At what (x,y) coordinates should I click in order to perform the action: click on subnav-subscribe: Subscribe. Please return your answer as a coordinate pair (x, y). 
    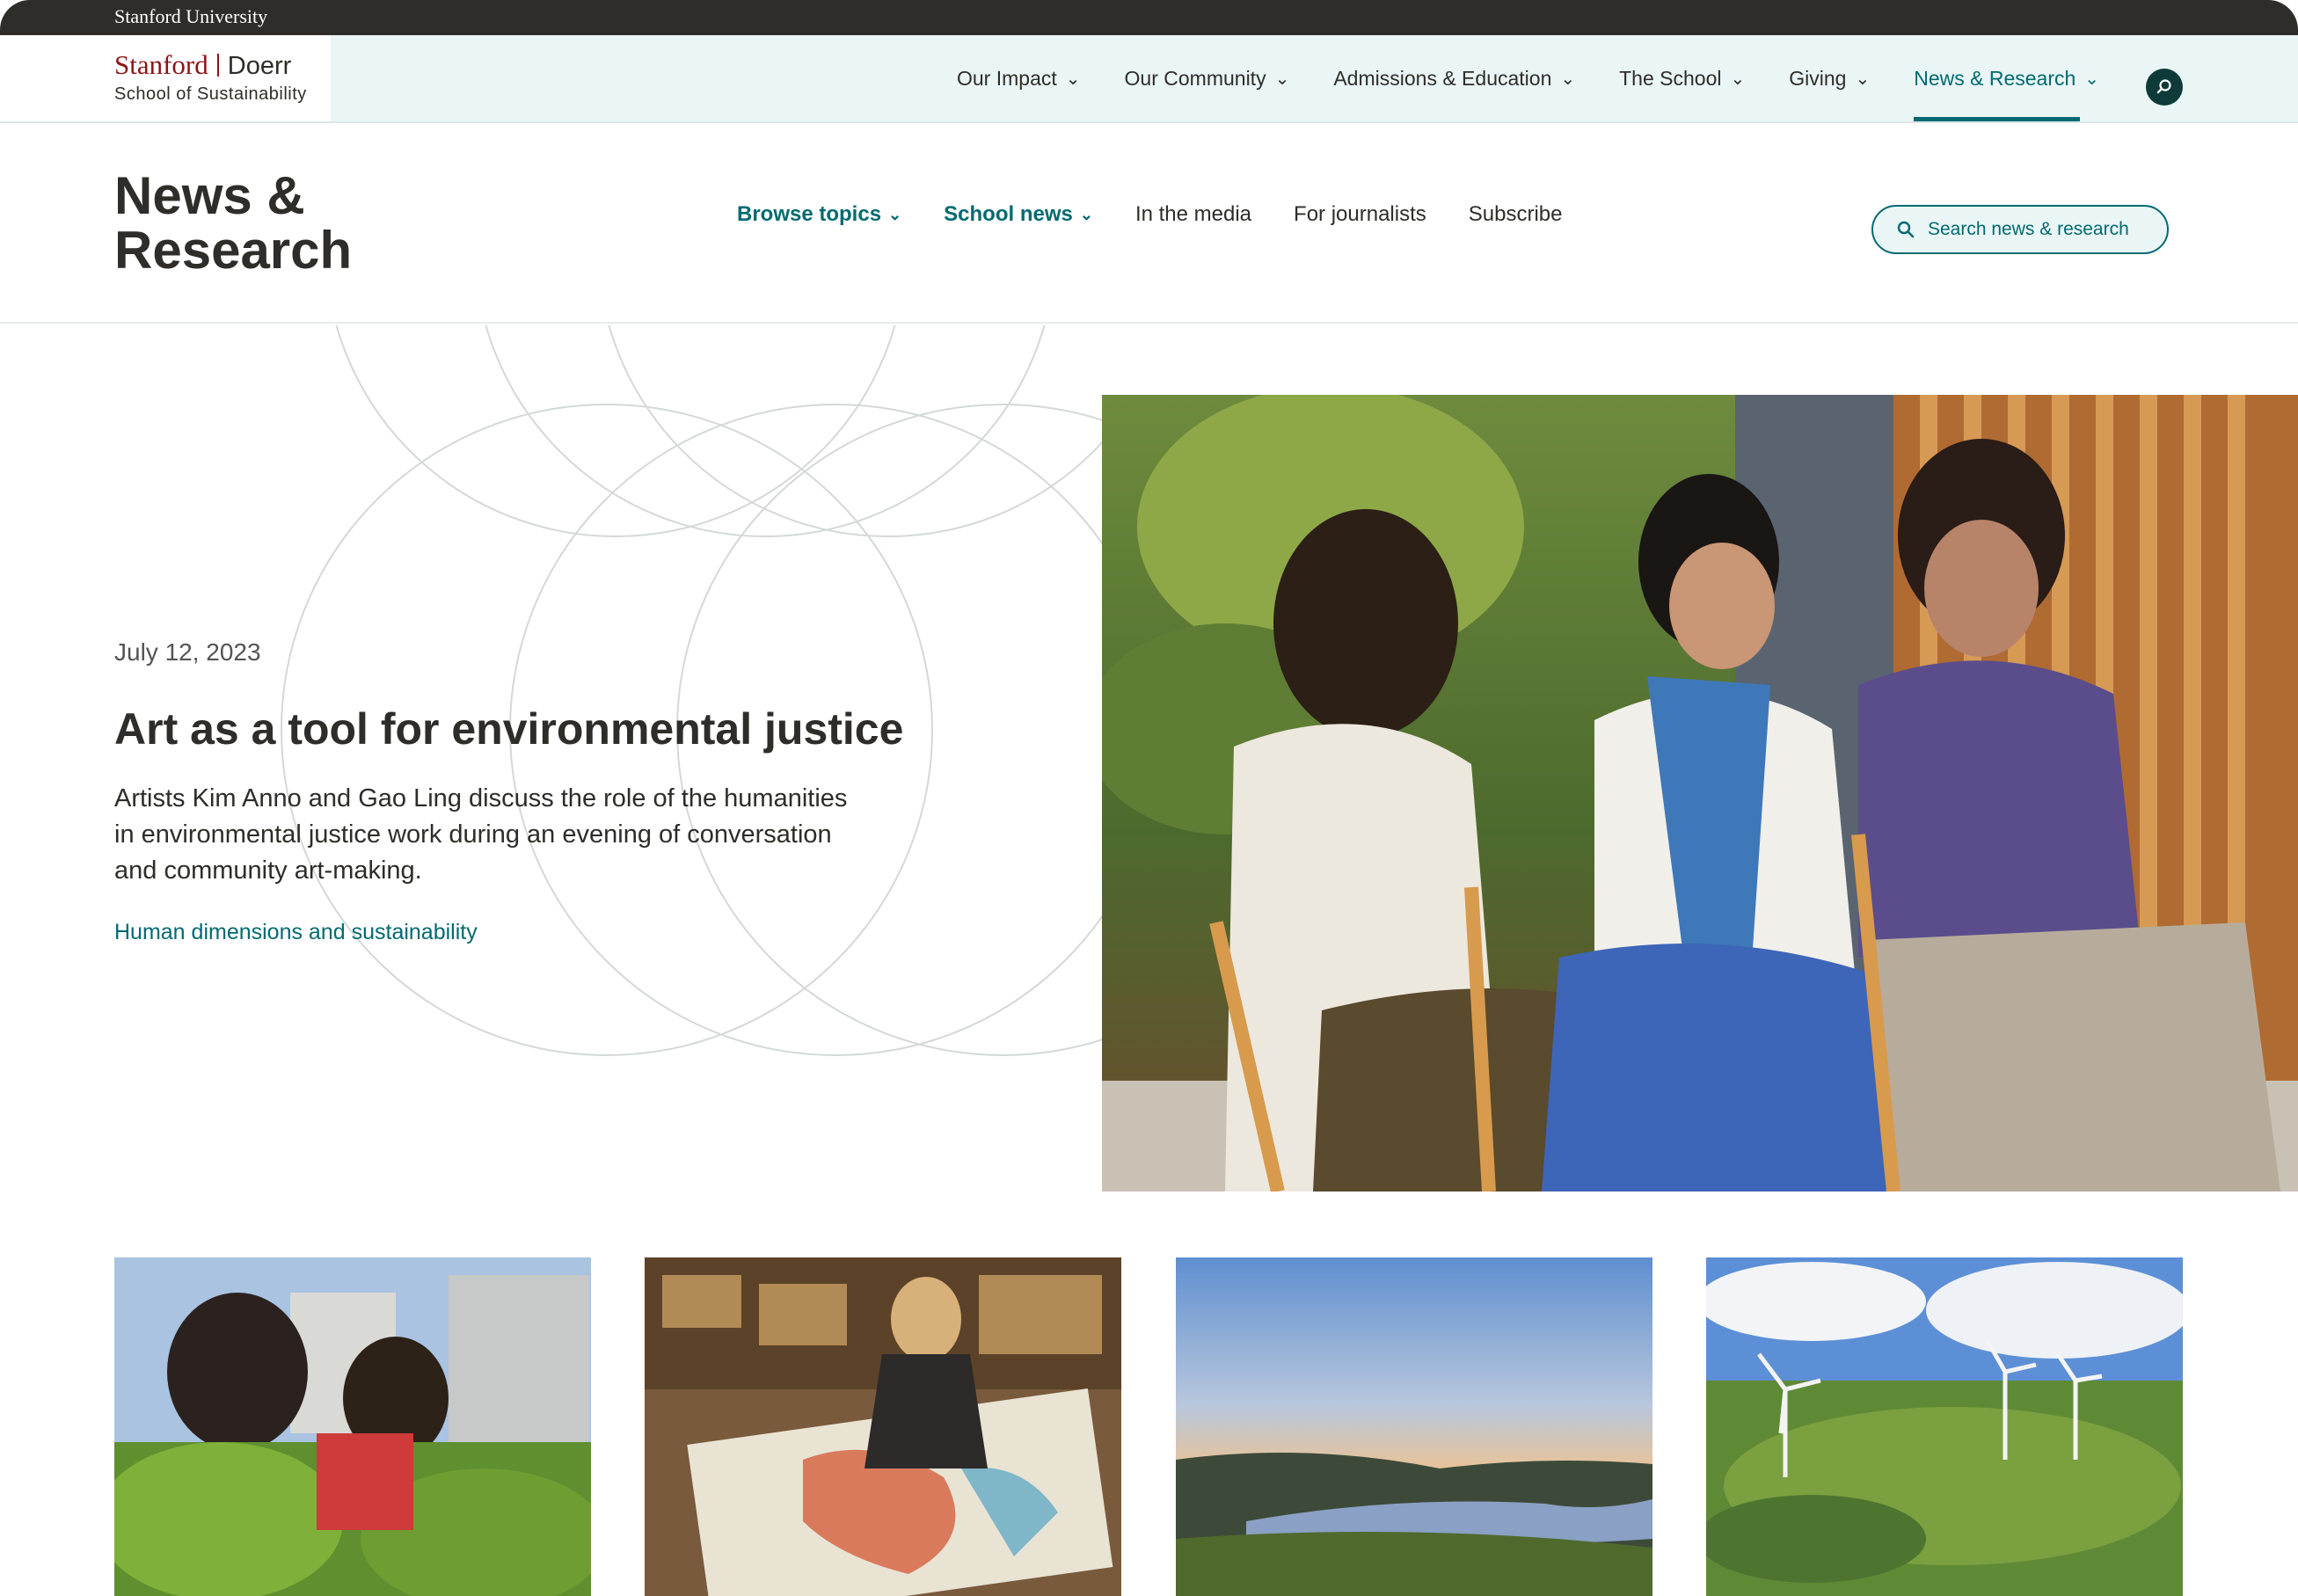
    Looking at the image, I should click on (1516, 214).